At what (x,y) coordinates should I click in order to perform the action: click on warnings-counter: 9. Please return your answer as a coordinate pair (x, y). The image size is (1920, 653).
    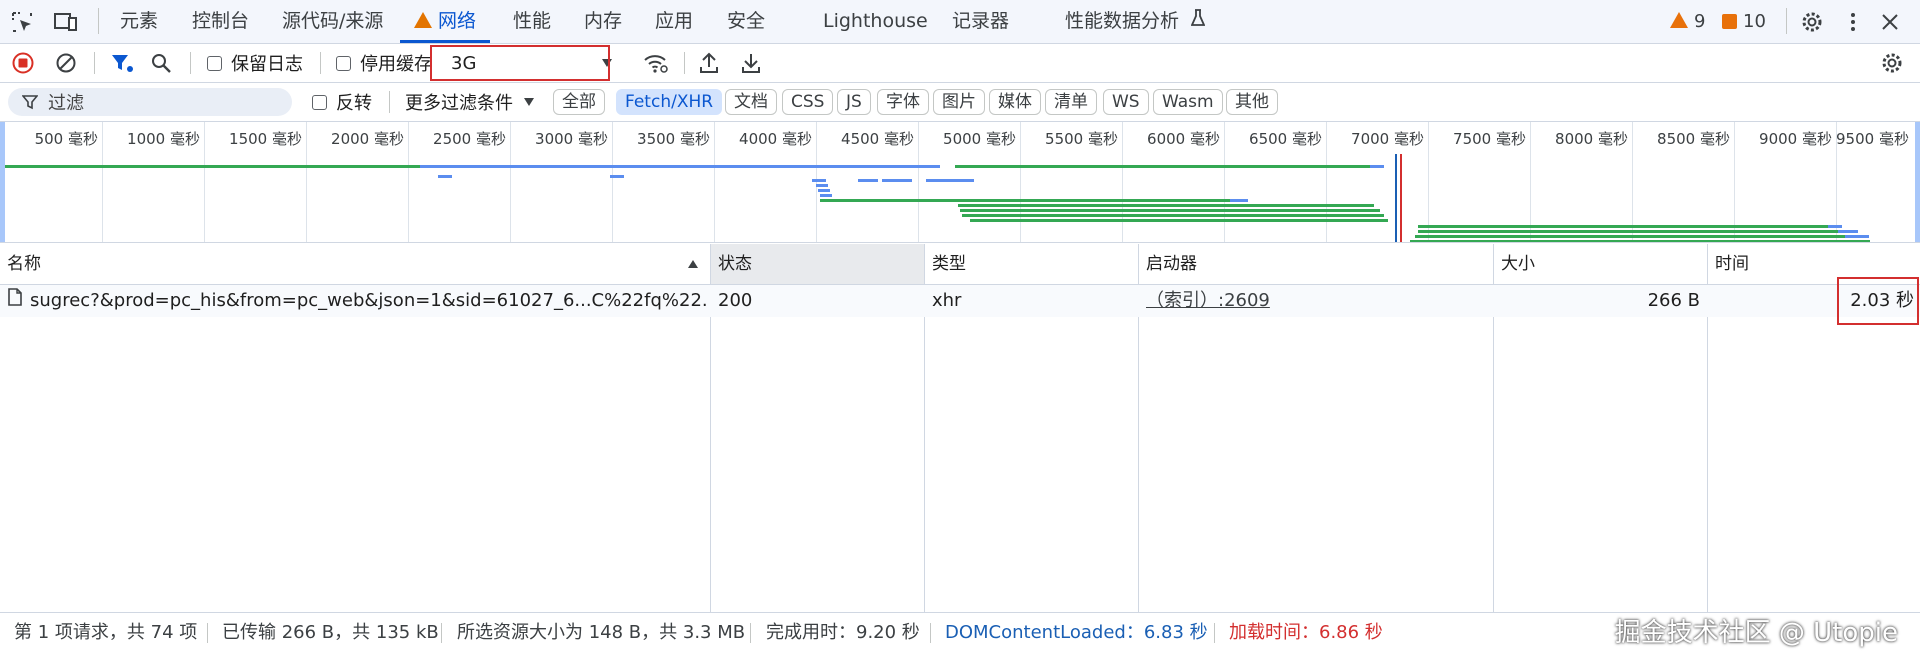
    Looking at the image, I should click on (1687, 21).